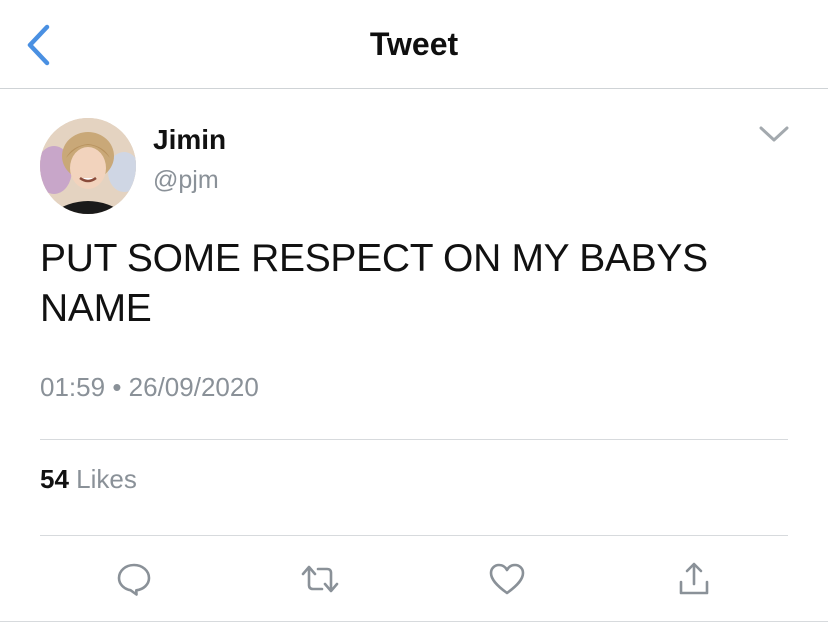 This screenshot has height=624, width=828. I want to click on page-title: Tweet, so click(414, 44).